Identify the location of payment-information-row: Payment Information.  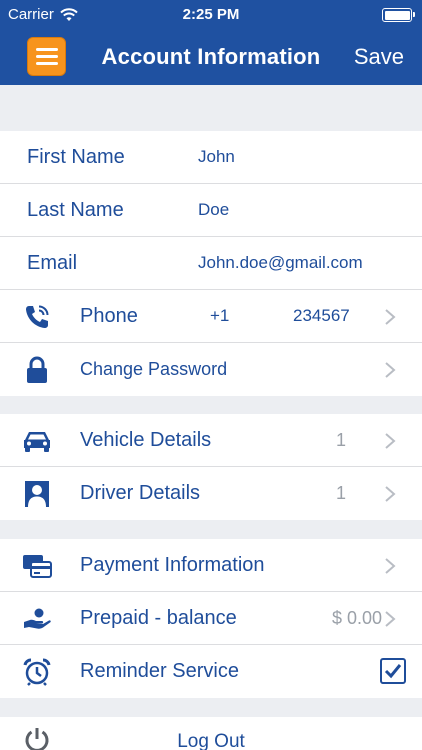
(211, 565).